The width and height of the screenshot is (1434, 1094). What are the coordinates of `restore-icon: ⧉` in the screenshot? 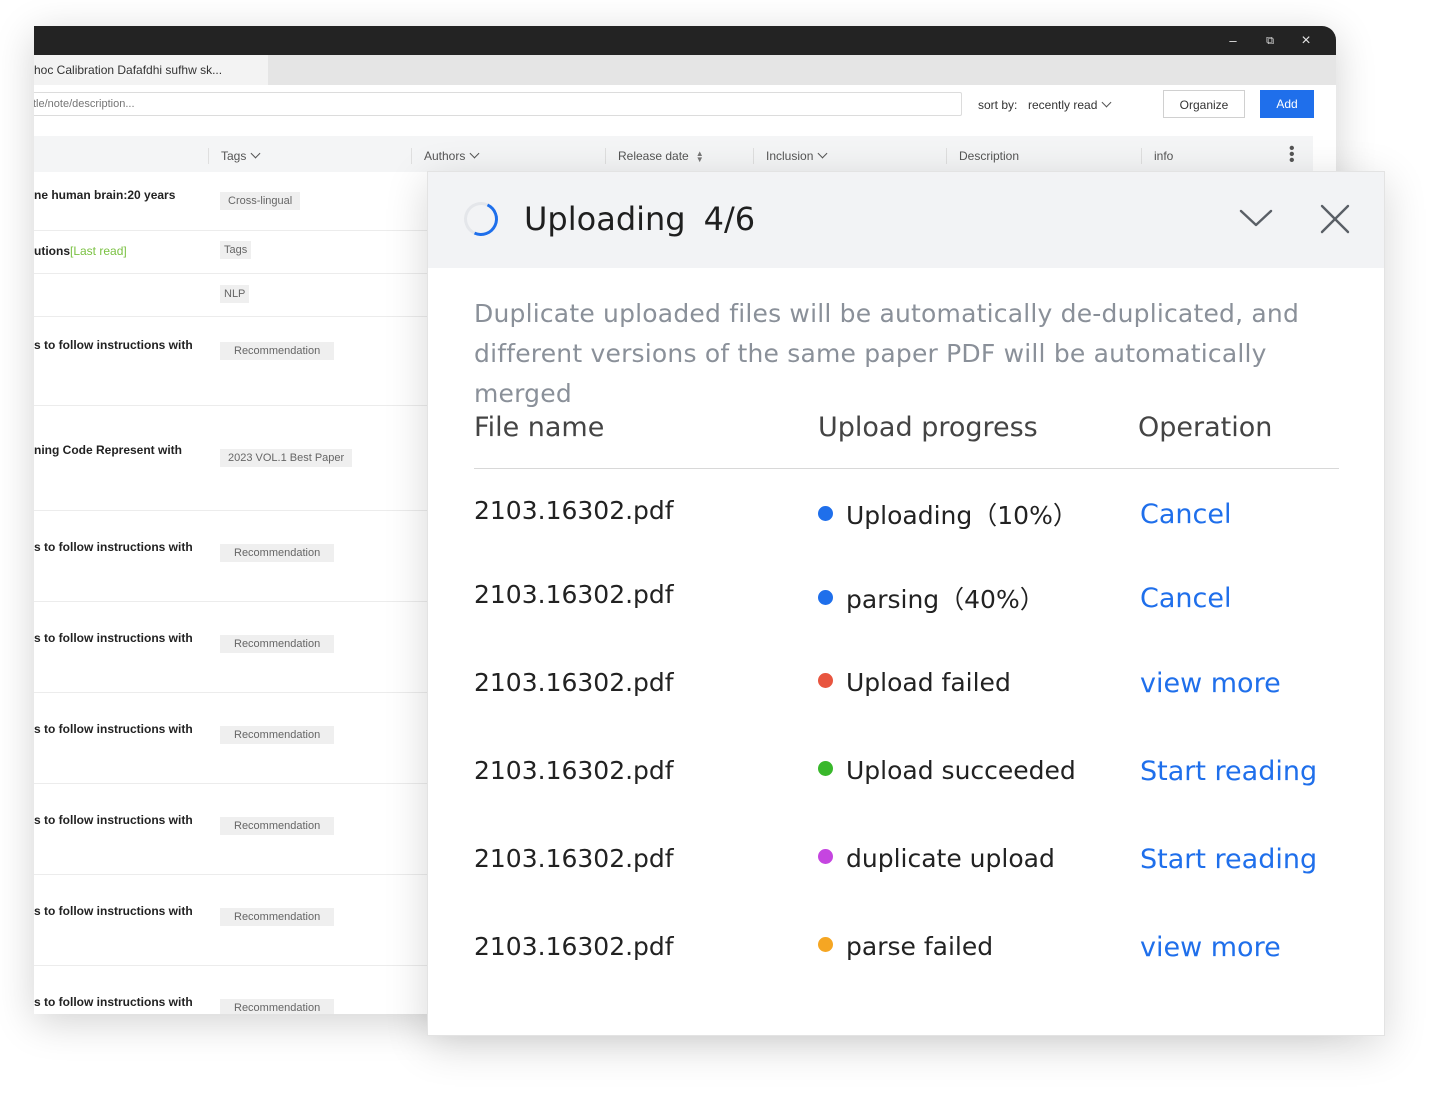 It's located at (1270, 41).